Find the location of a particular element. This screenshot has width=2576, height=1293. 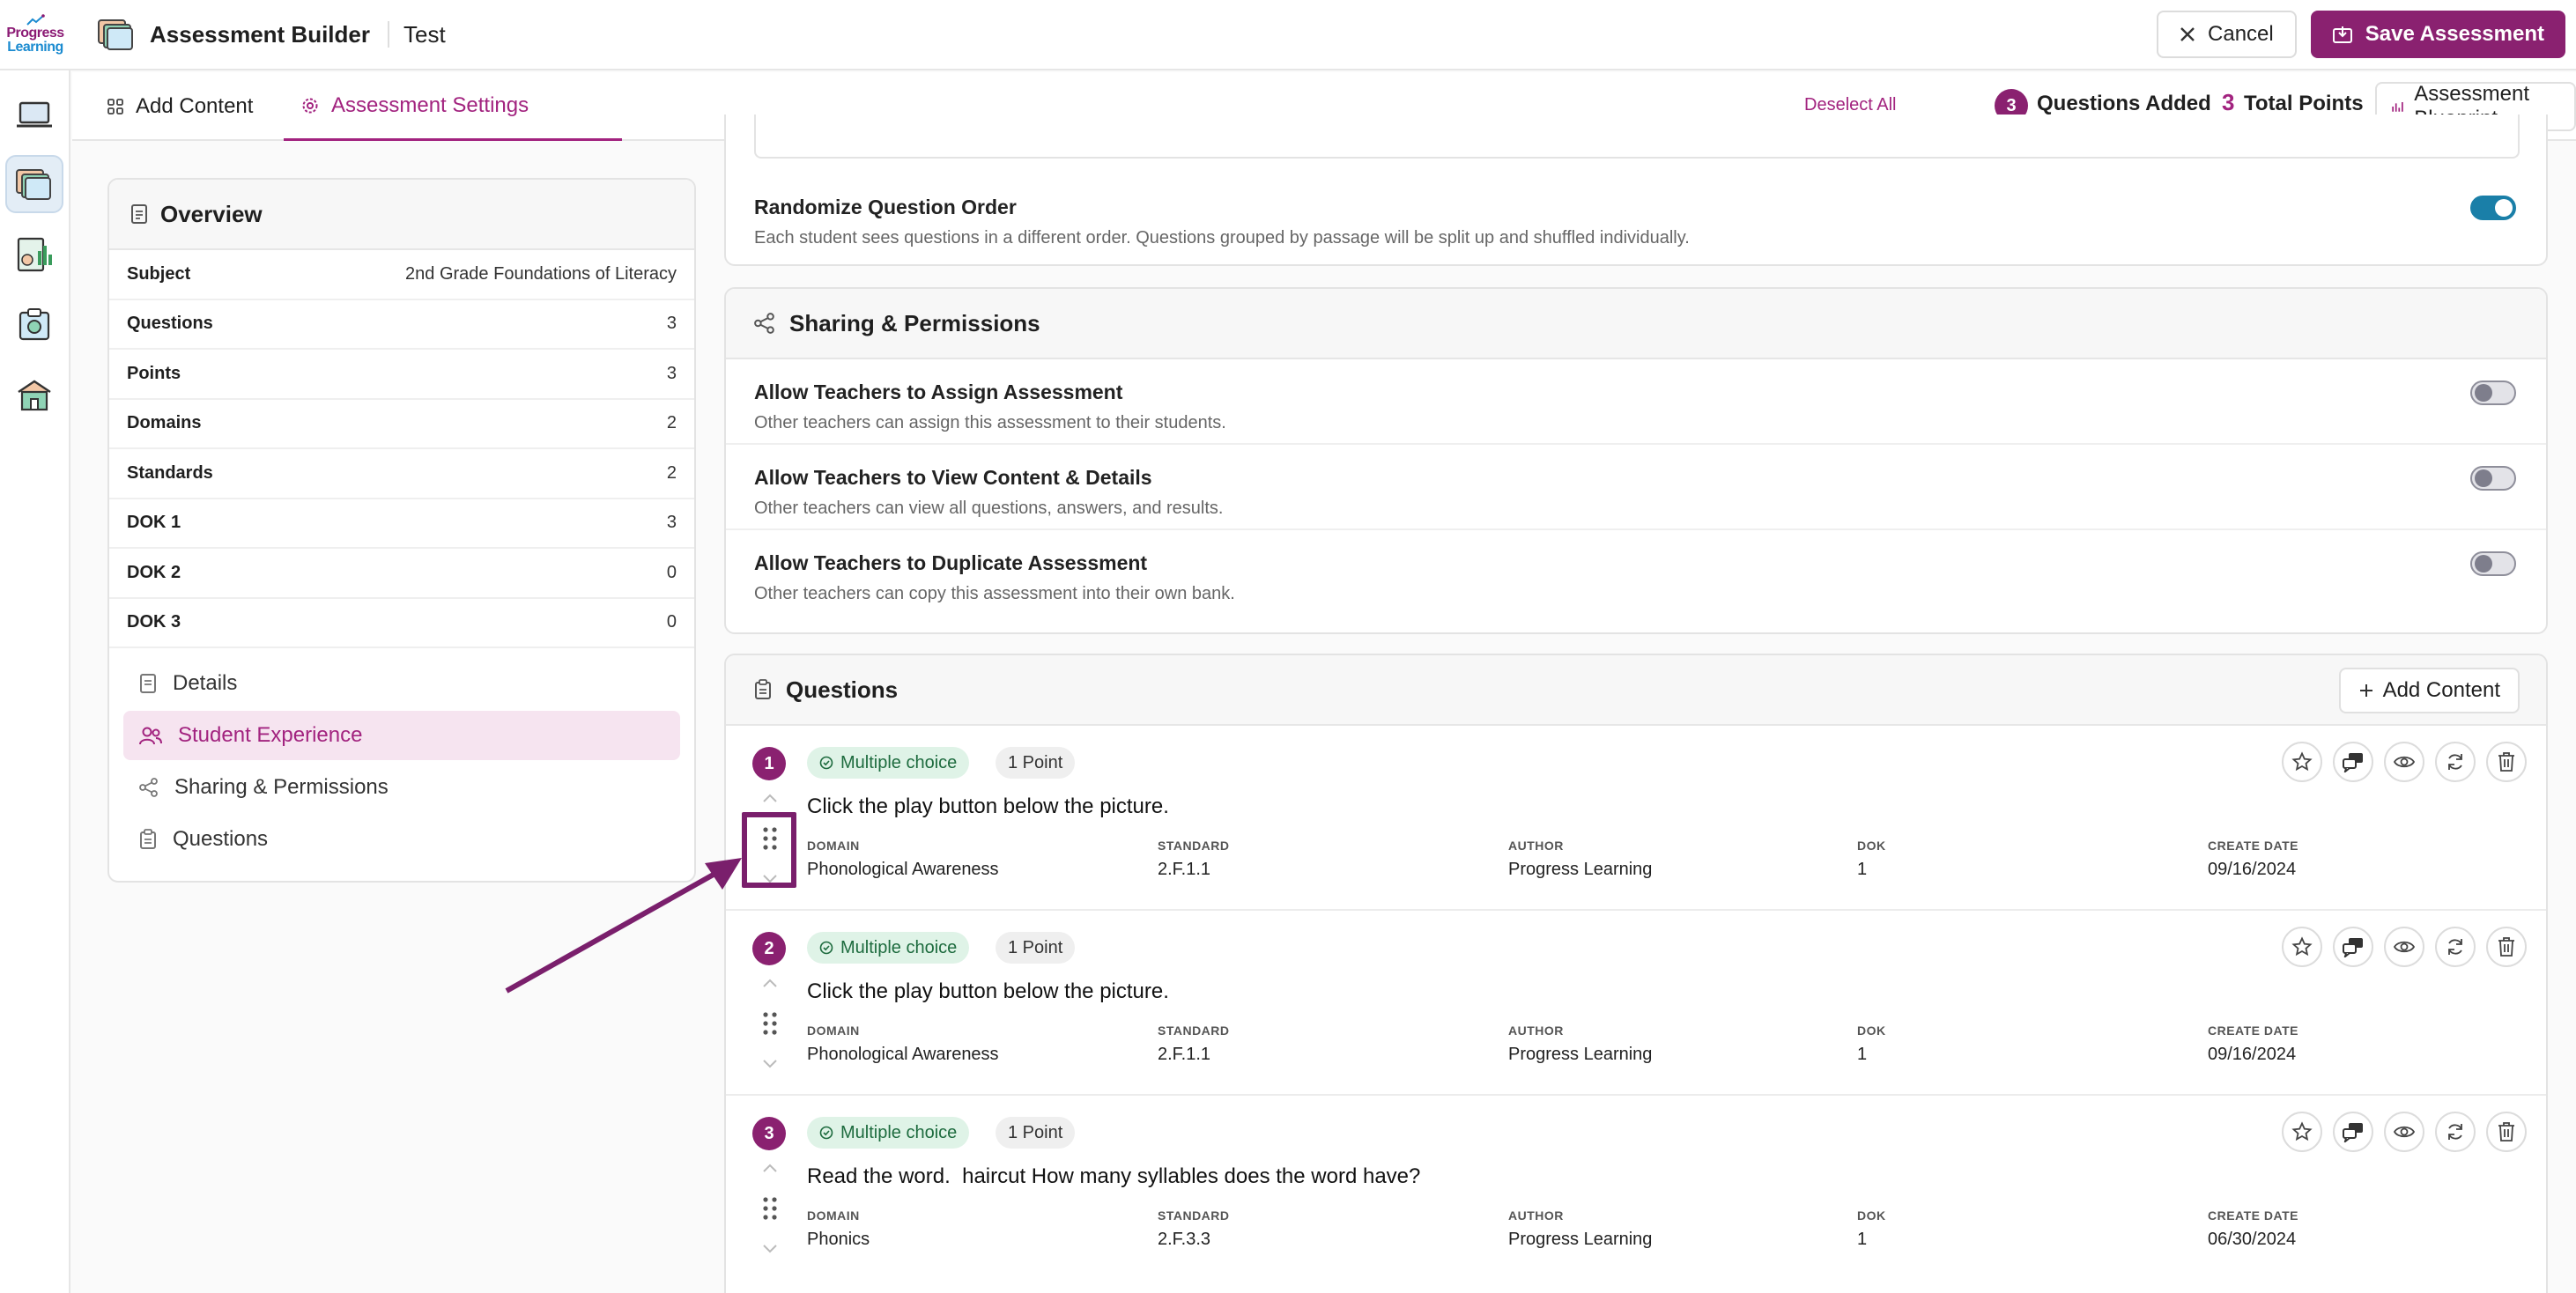

total-points-count: 3 is located at coordinates (2228, 102).